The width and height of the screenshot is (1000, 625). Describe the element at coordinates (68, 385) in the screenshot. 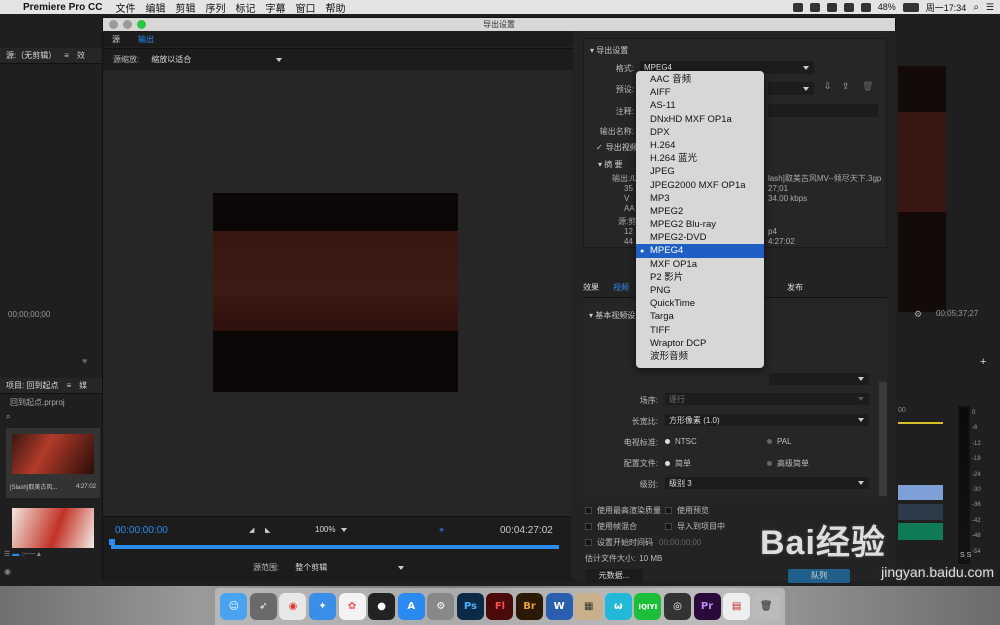

I see `project-menu-icon: ≡` at that location.